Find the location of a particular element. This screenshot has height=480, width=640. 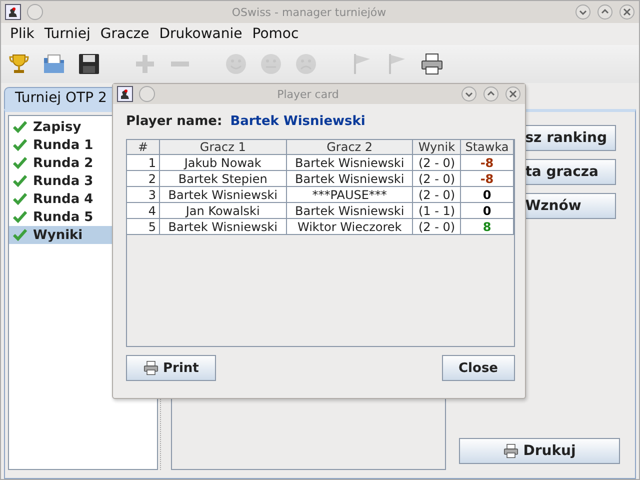

table-cell: ***PAUSE*** is located at coordinates (349, 194).